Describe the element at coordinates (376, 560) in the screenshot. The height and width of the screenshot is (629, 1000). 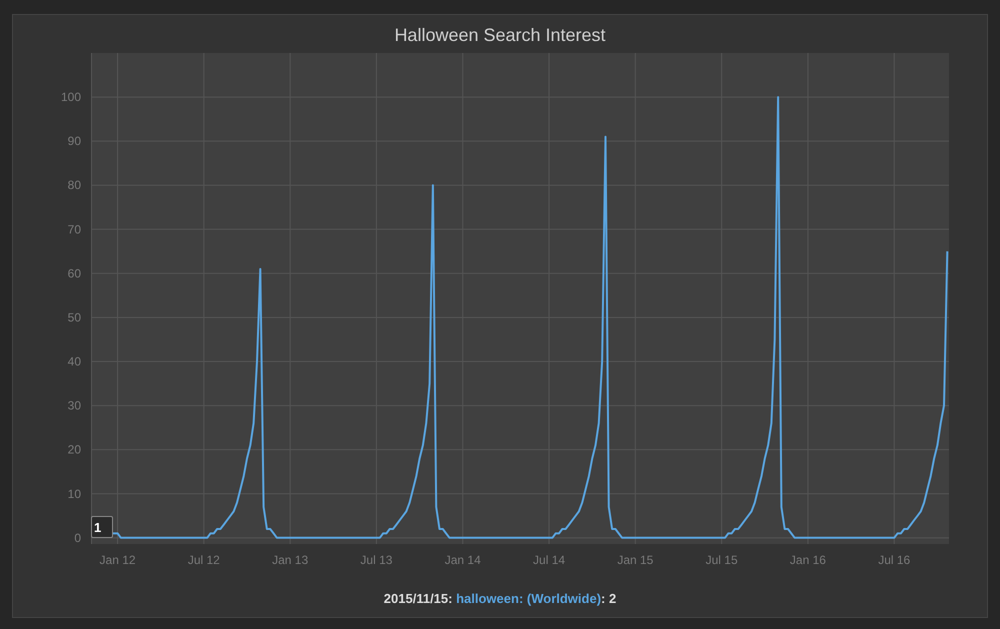
I see `axis-tick-label: Jul 13` at that location.